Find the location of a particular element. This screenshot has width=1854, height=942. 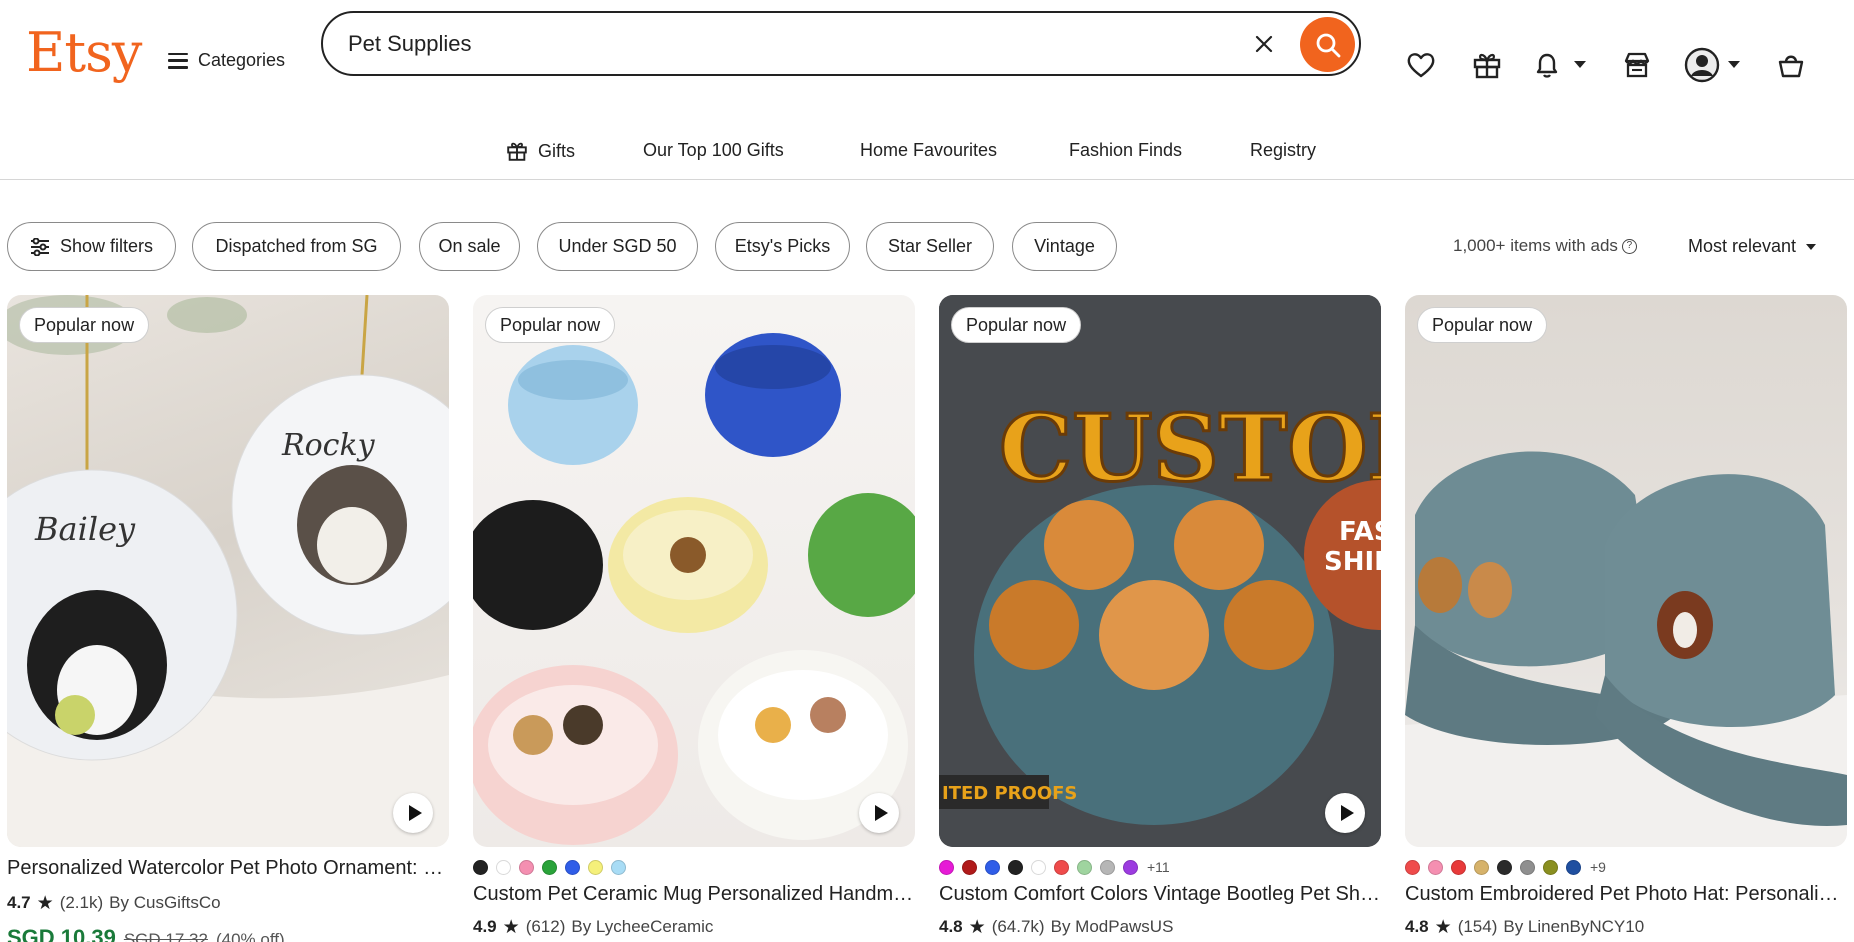

etsy-logo: Etsy is located at coordinates (84, 53).